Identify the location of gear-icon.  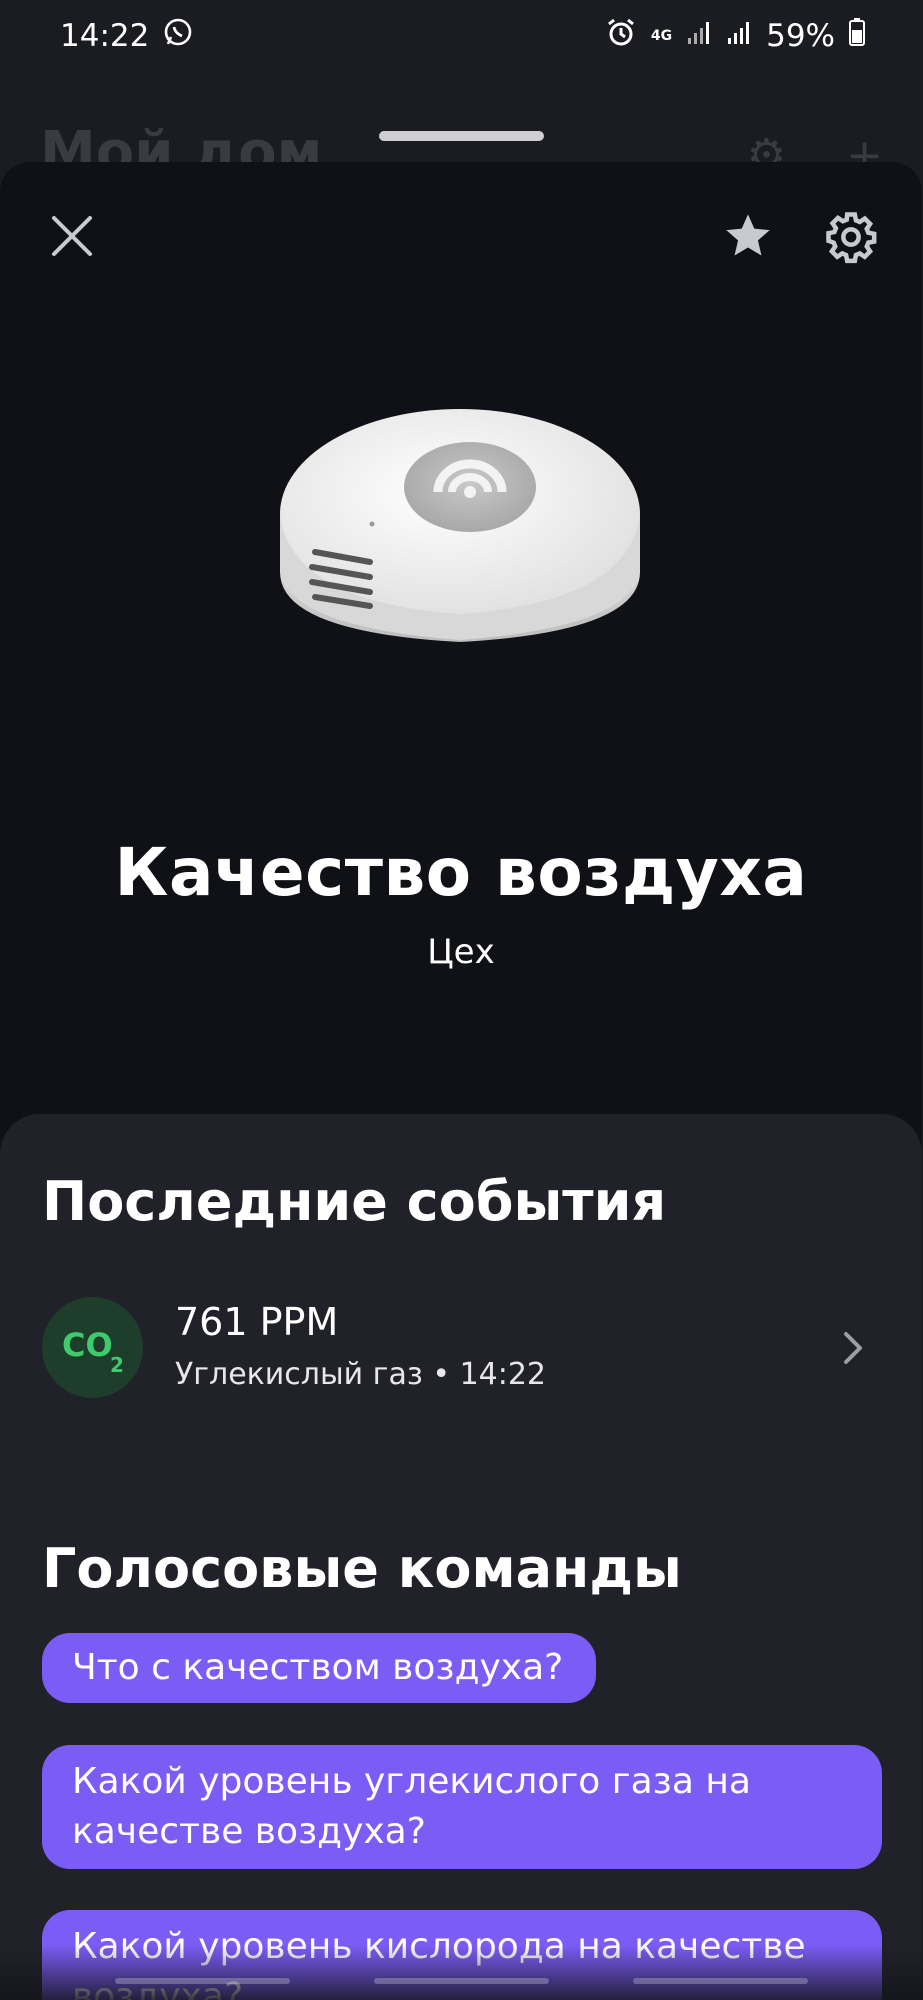
(851, 238).